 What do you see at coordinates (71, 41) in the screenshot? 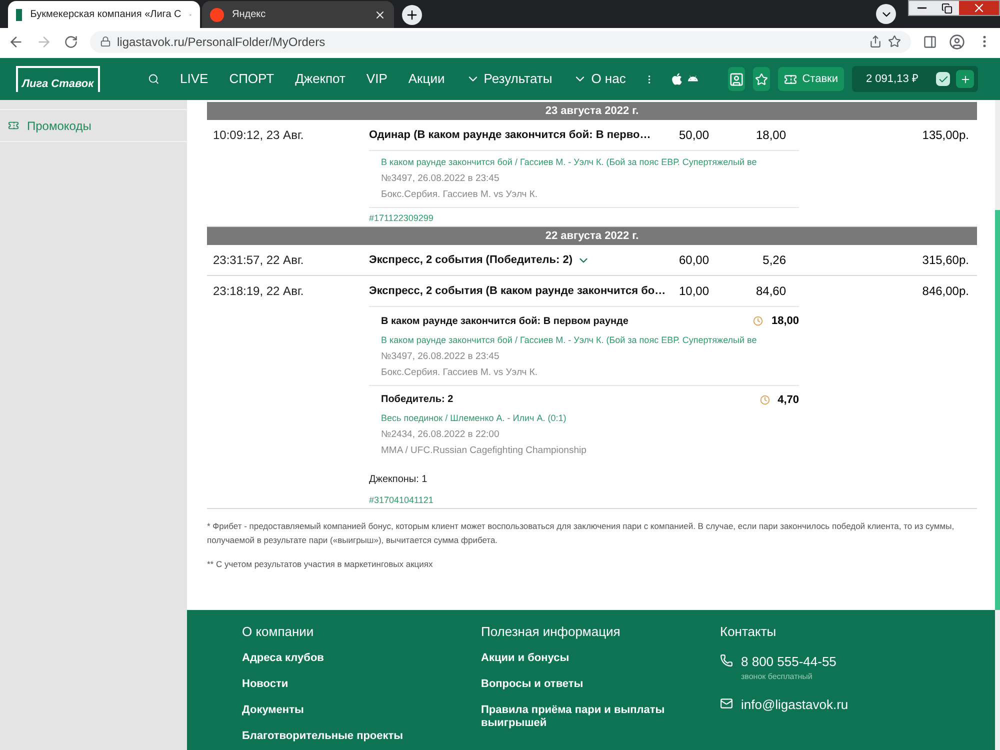
I see `reload-icon` at bounding box center [71, 41].